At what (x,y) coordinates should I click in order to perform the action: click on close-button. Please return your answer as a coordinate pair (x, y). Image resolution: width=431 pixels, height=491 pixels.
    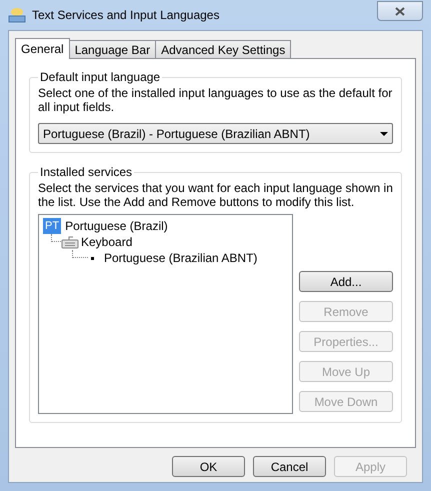
    Looking at the image, I should click on (400, 11).